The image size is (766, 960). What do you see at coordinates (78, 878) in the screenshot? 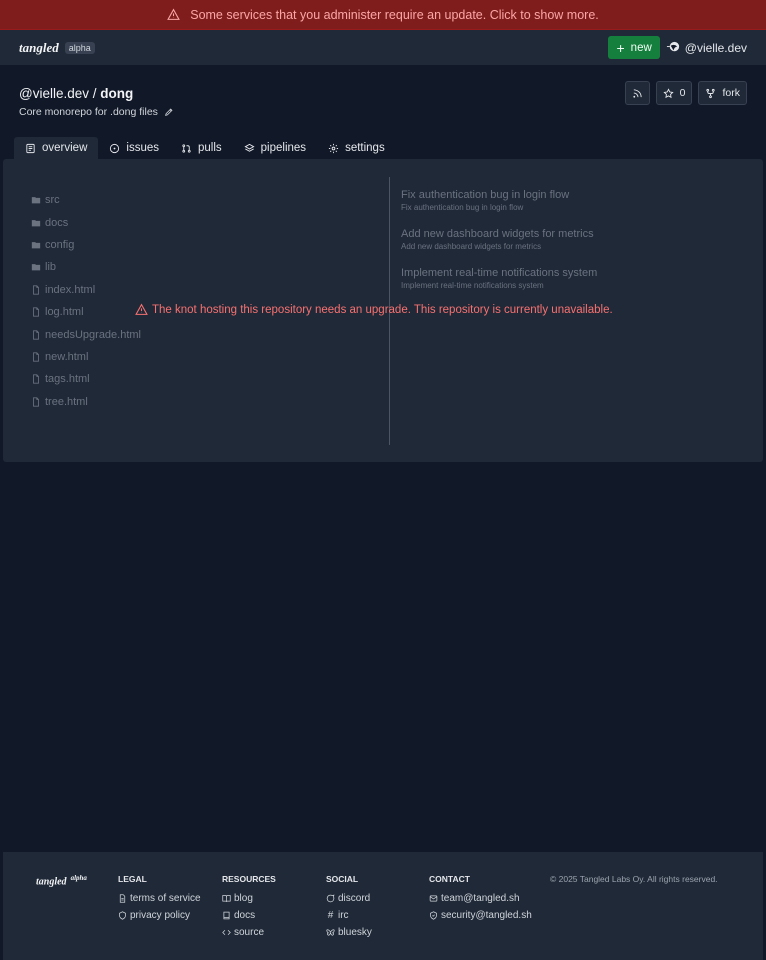
I see `footer-alpha: alpha` at bounding box center [78, 878].